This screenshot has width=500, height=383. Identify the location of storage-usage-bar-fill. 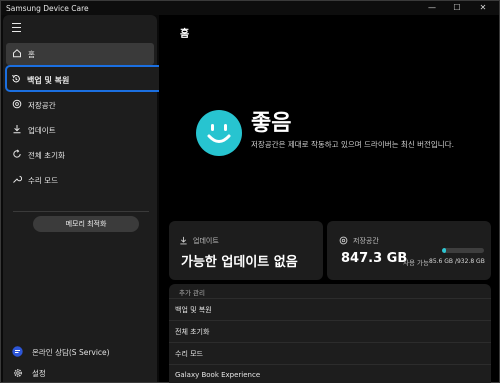
(444, 250).